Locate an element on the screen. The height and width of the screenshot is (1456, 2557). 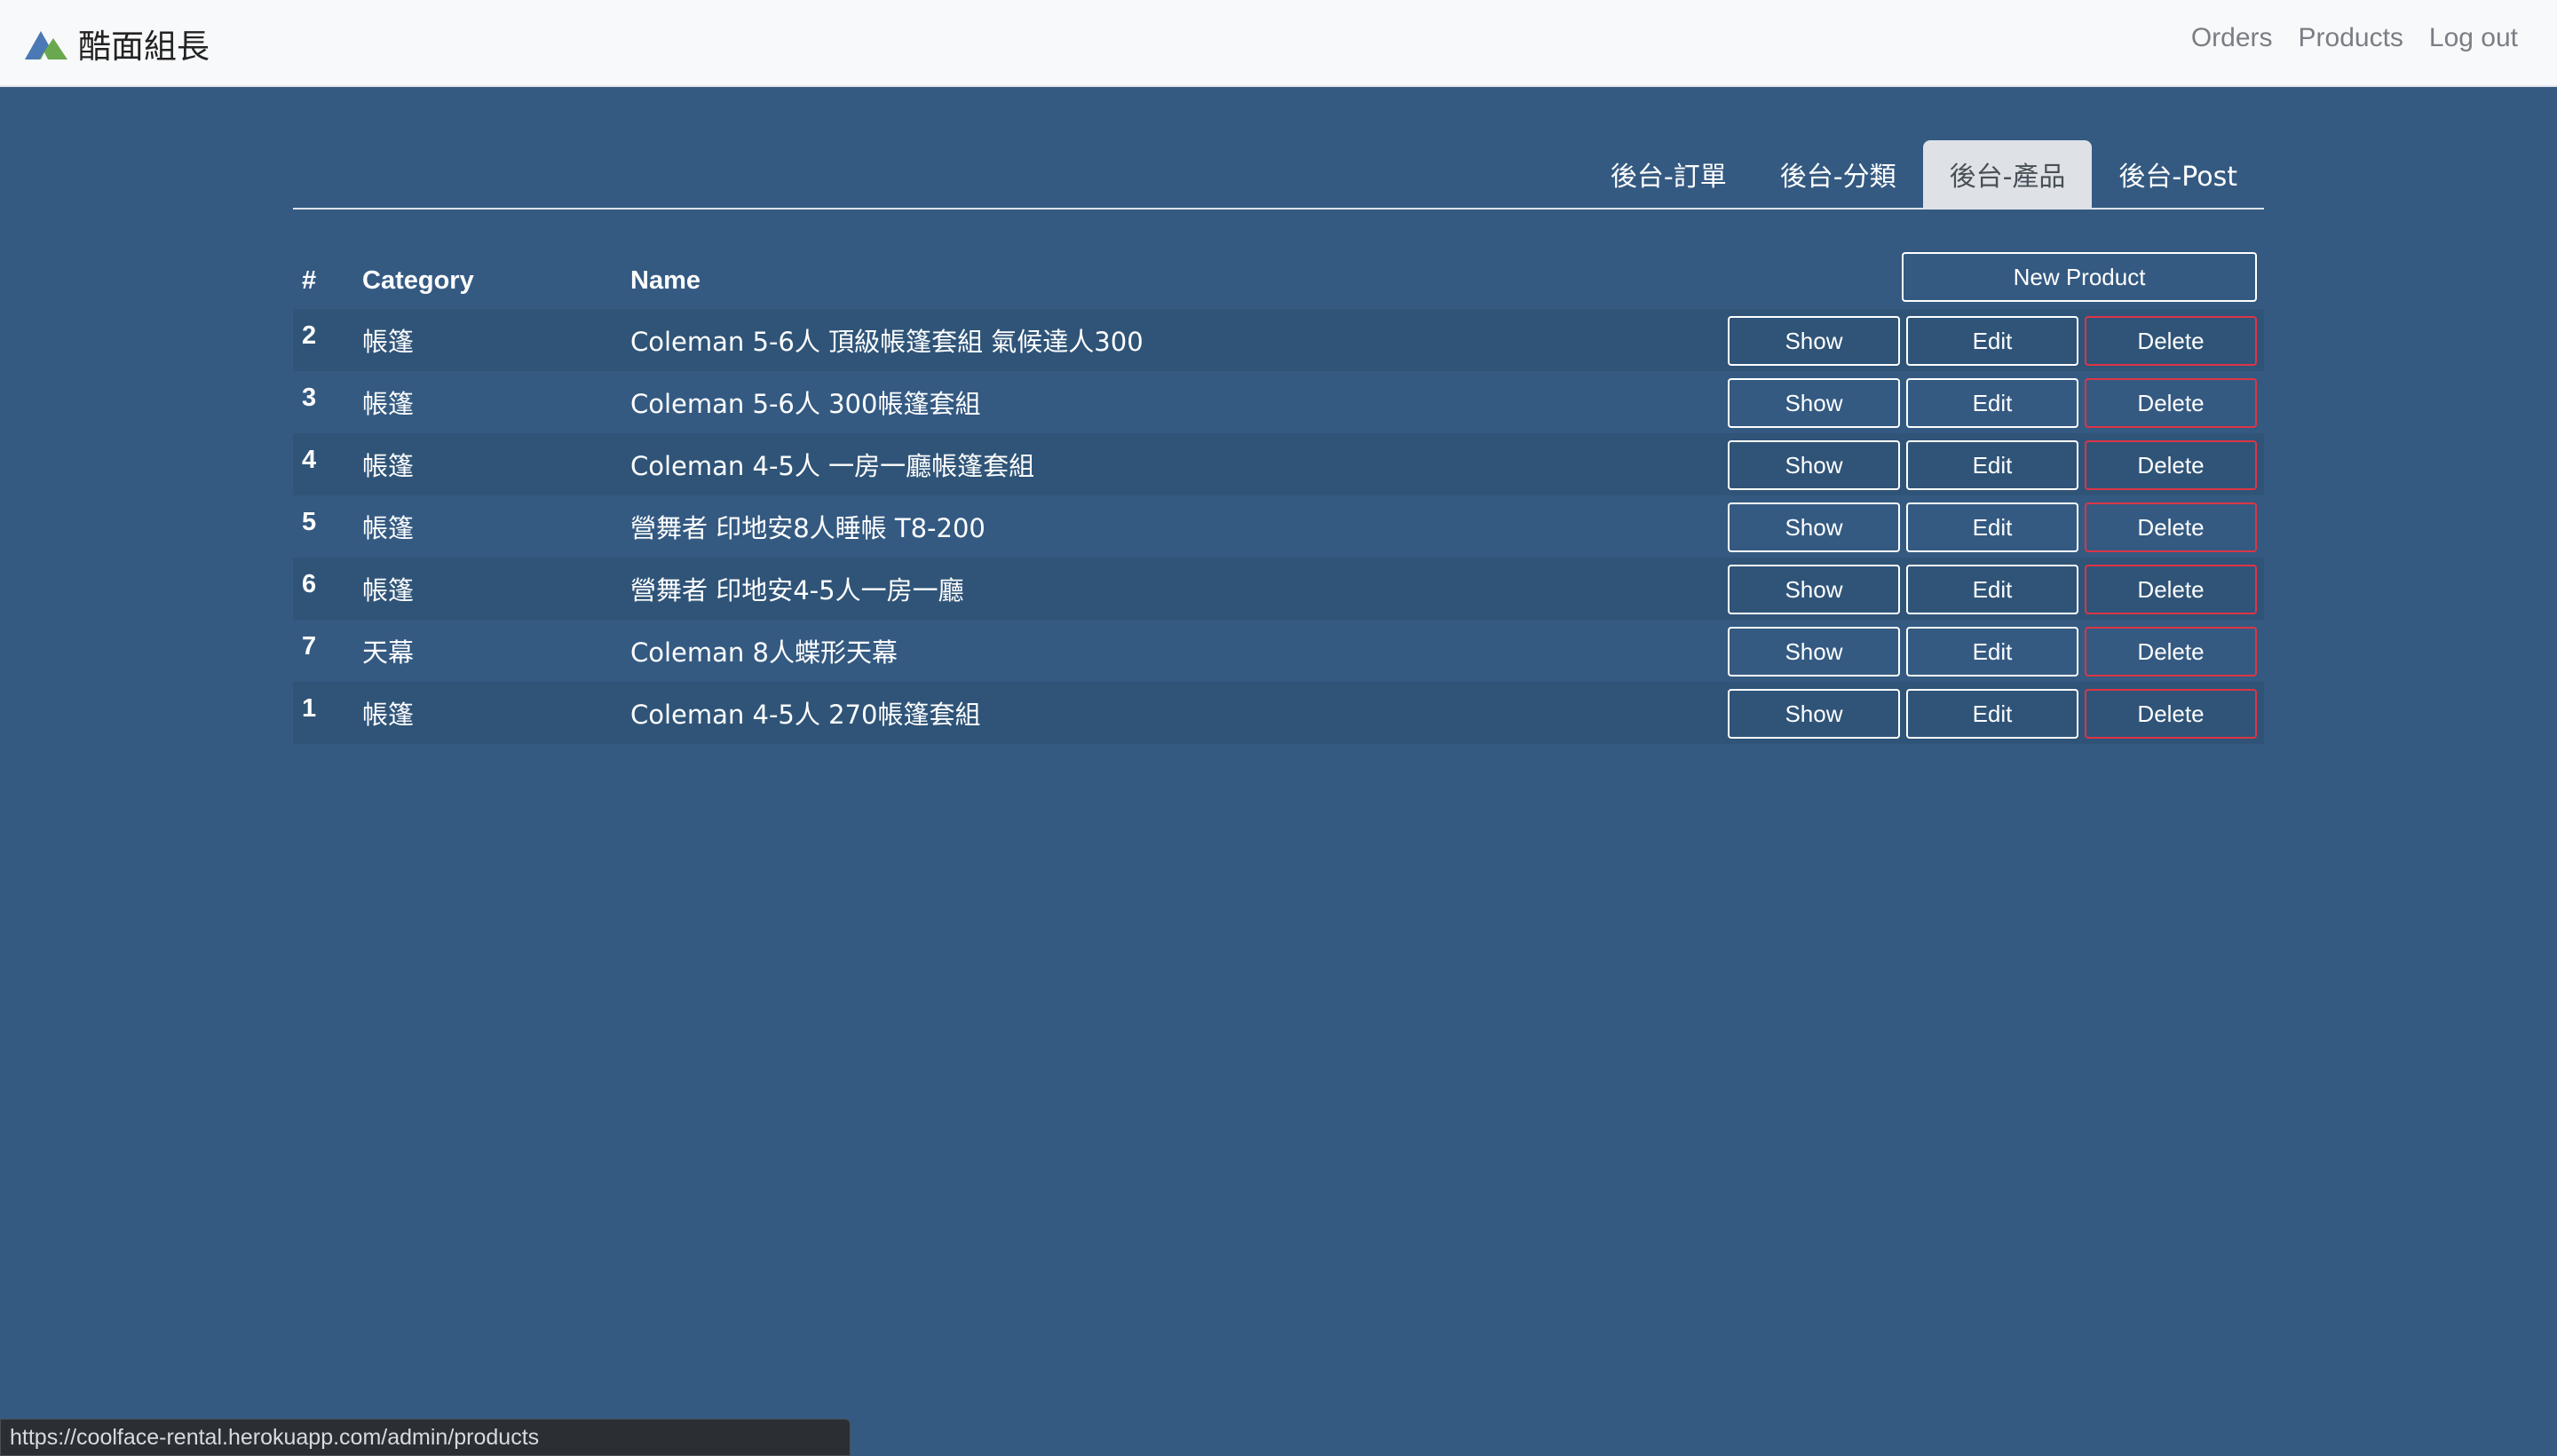
brand-name: 酷面組長 is located at coordinates (144, 47).